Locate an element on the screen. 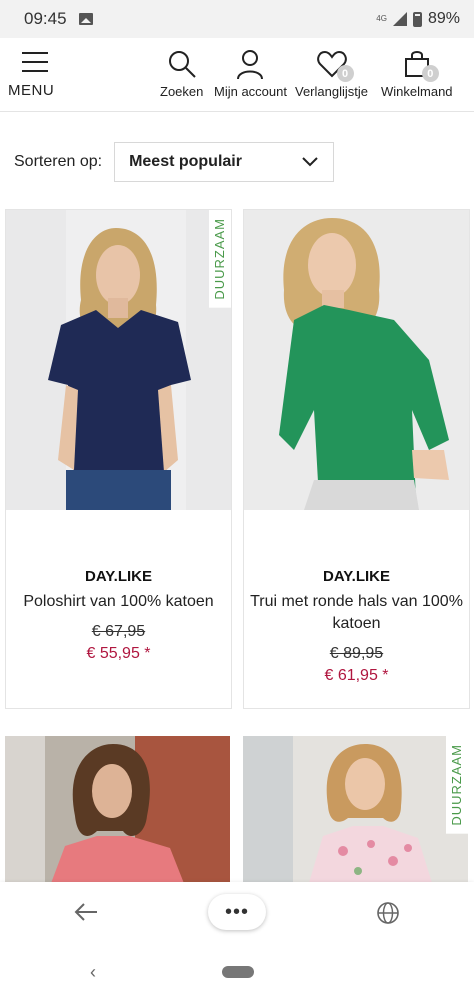  wishlist-icon-wrap: 0 is located at coordinates (335, 65).